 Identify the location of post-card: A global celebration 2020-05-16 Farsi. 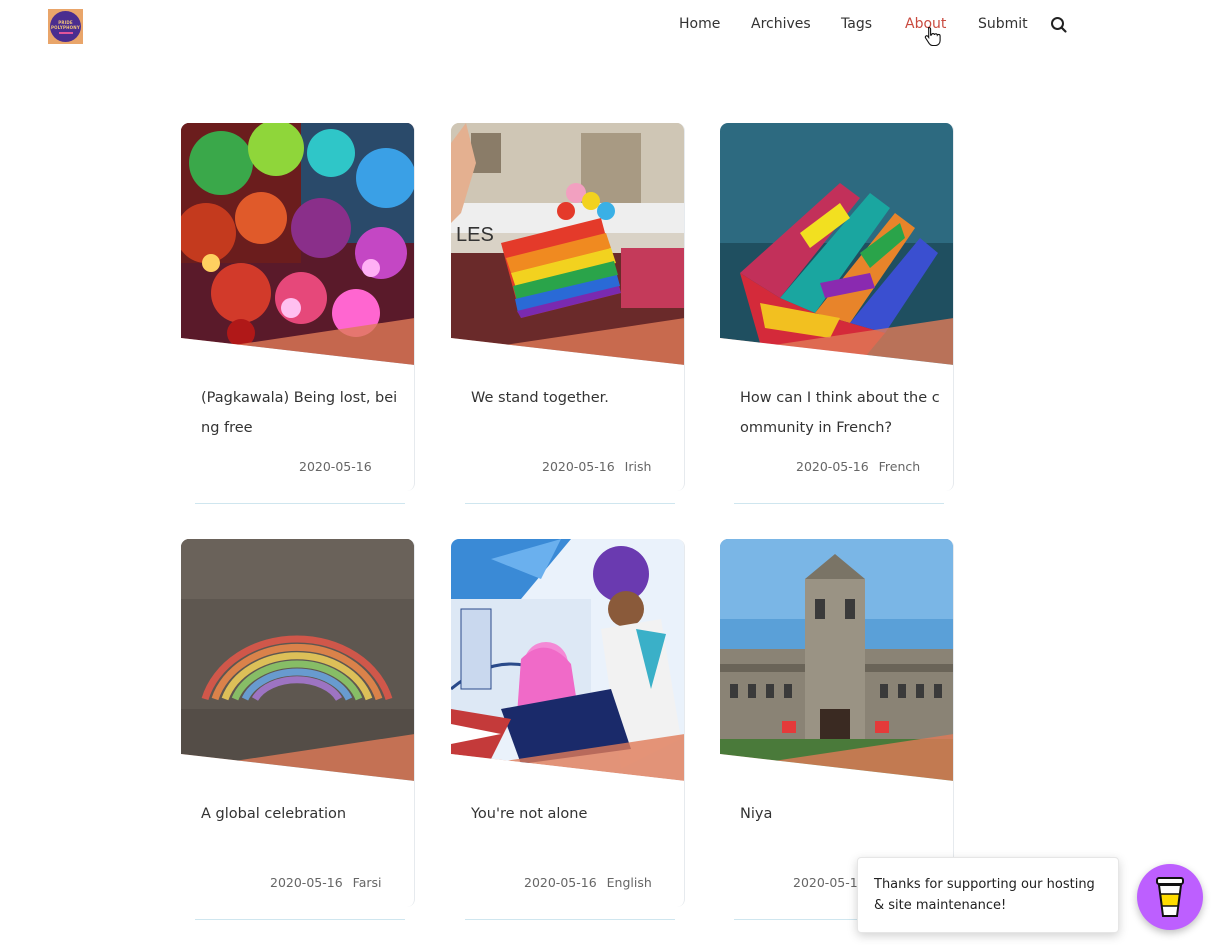
(298, 729).